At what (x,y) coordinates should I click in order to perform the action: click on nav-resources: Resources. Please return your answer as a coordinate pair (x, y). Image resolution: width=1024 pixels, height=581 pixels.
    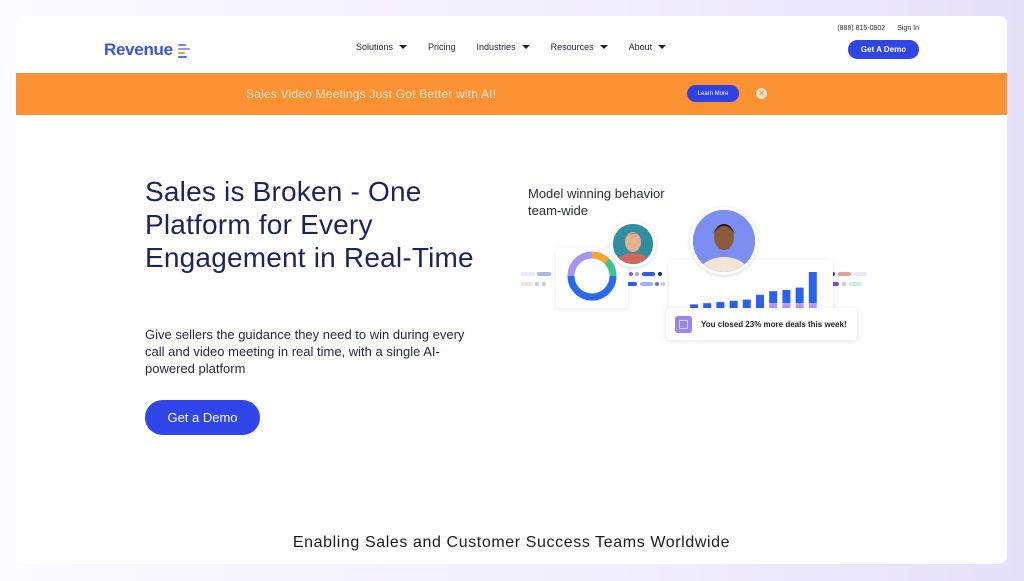
    Looking at the image, I should click on (579, 47).